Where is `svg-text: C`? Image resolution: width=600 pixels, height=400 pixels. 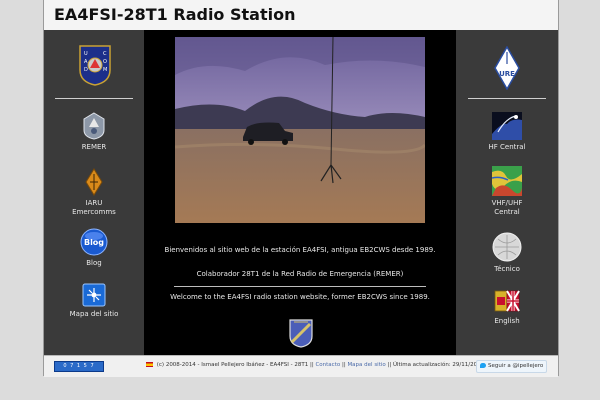 svg-text: C is located at coordinates (105, 54).